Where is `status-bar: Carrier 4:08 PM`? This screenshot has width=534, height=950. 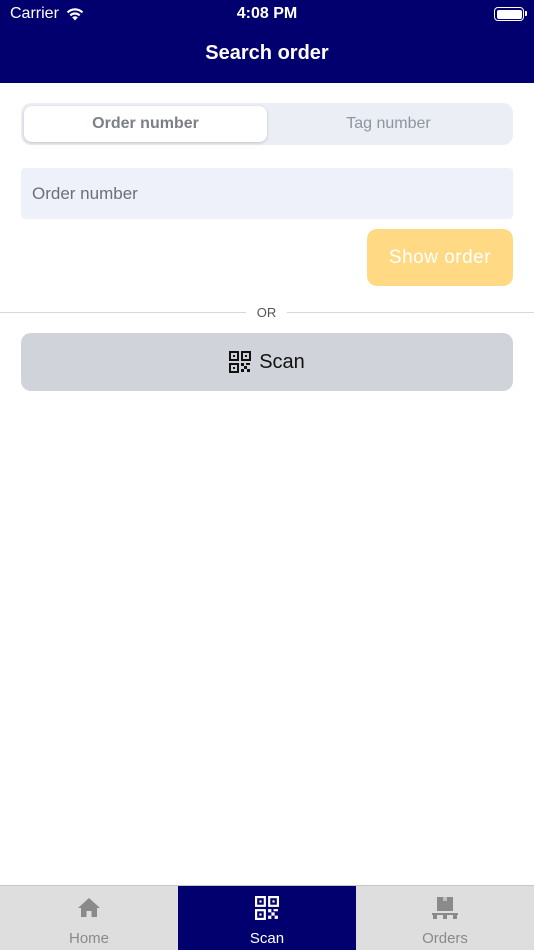 status-bar: Carrier 4:08 PM is located at coordinates (267, 14).